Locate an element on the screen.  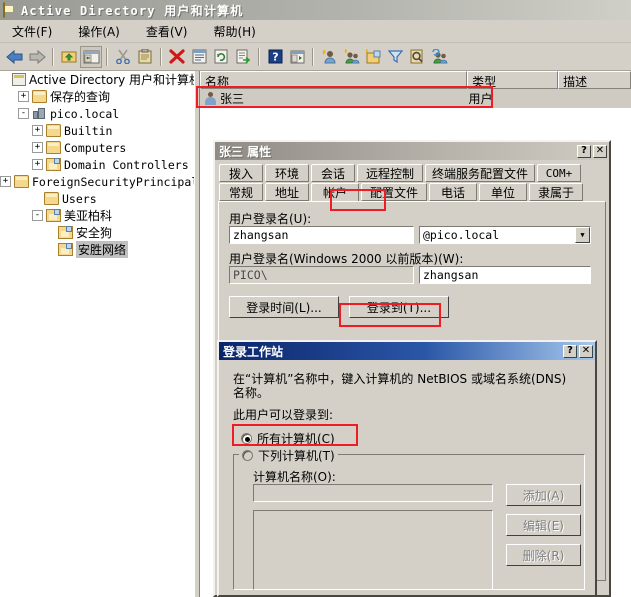
add-button: 添加(A) is located at coordinates (543, 495).